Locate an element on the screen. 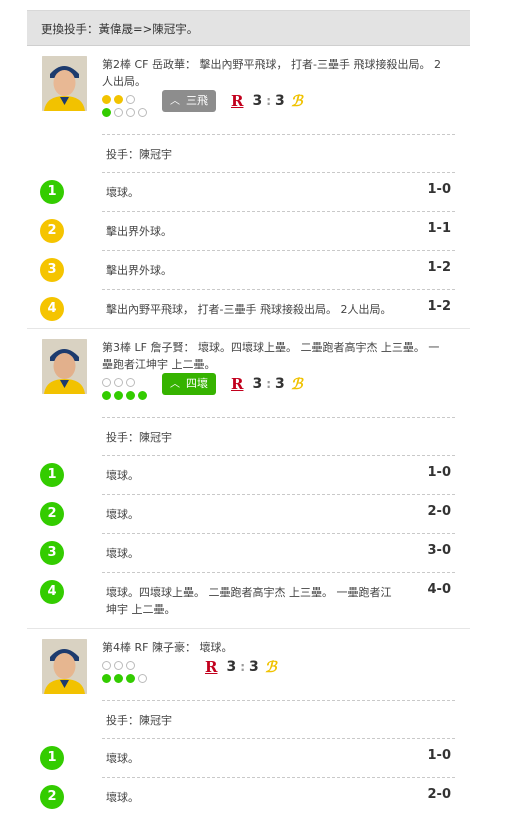 The image size is (527, 836). pitch-number-badge: 3 is located at coordinates (52, 553).